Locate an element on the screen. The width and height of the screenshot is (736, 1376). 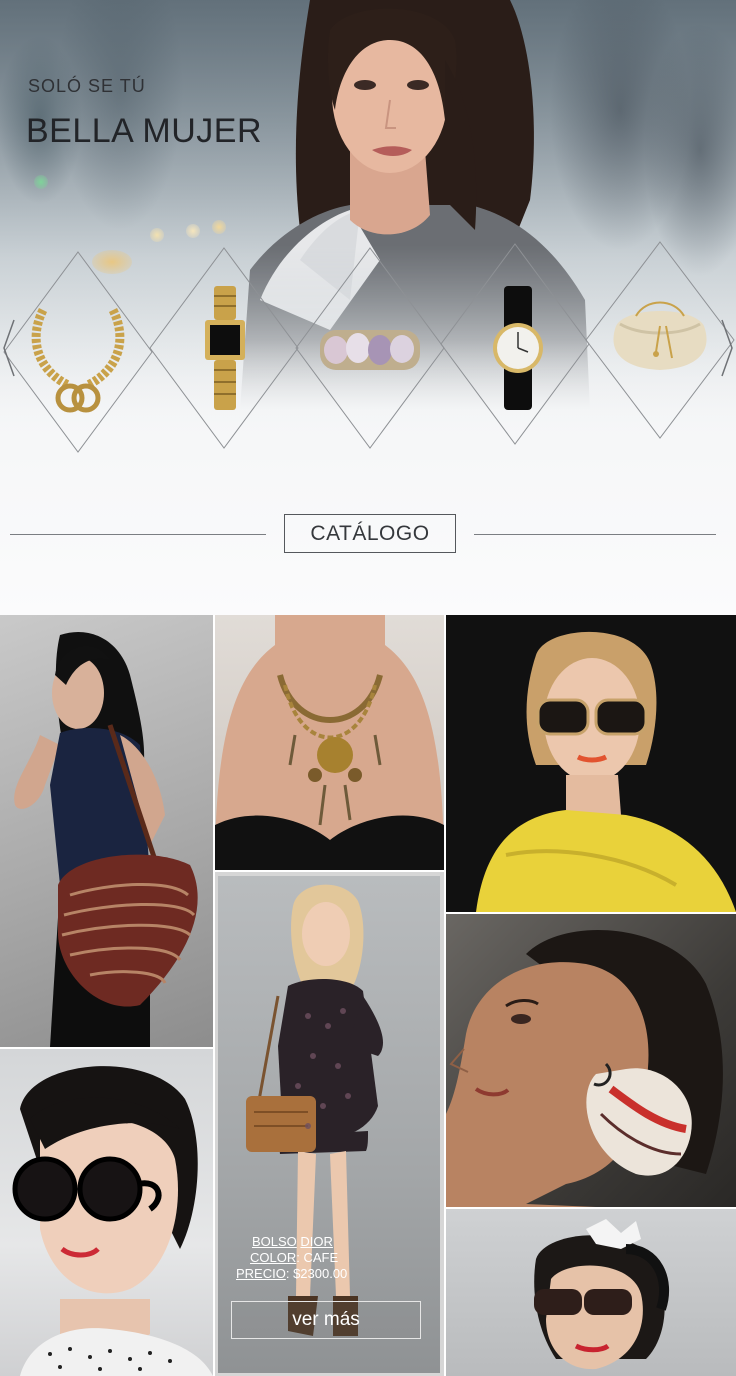
catalog-divider-right is located at coordinates (595, 534).